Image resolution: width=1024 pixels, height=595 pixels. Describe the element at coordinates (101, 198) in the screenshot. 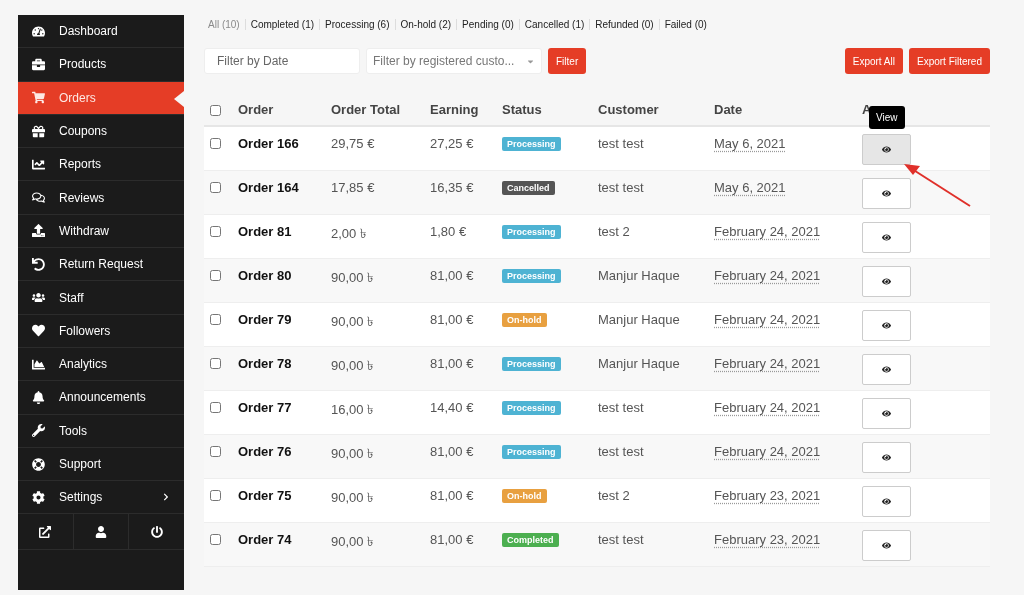

I see `sidebar-item: Reviews` at that location.